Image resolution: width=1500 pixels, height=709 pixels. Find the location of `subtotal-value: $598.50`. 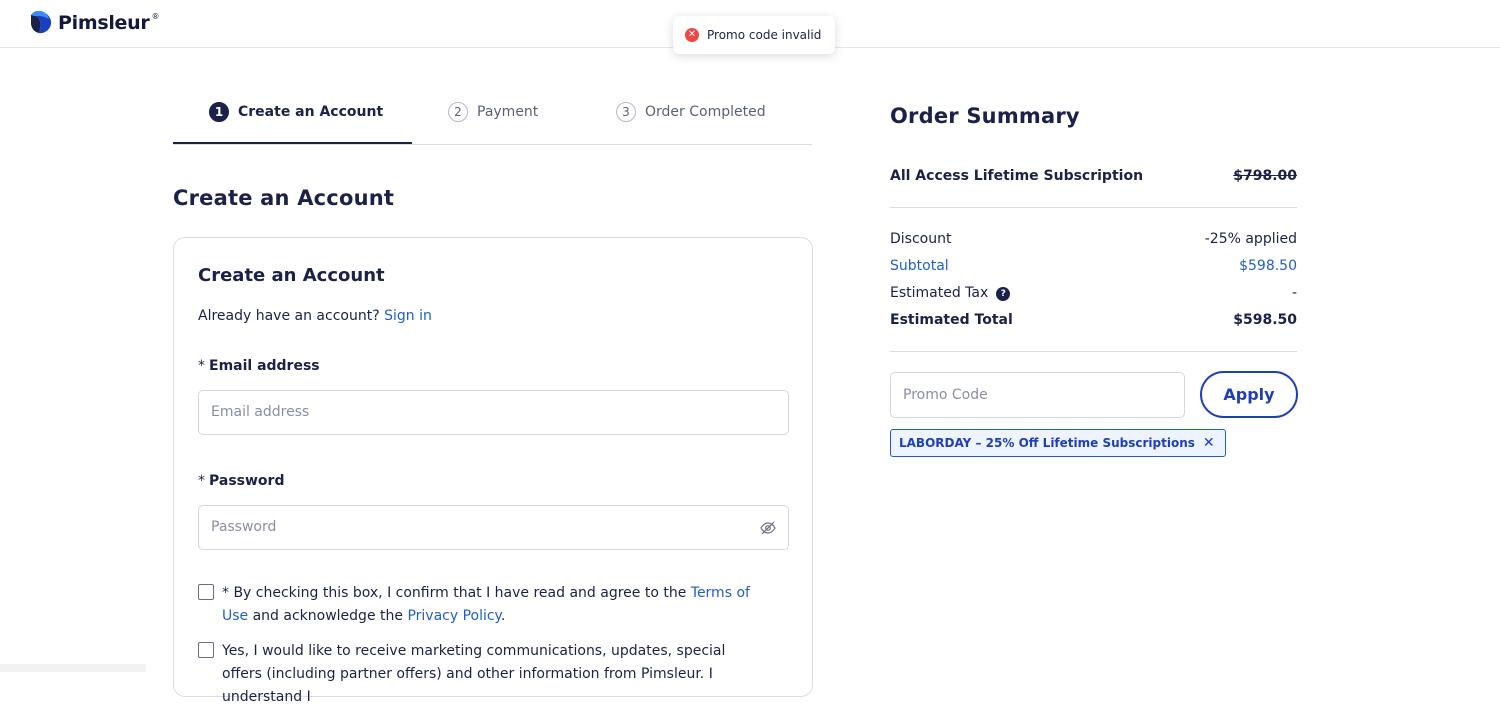

subtotal-value: $598.50 is located at coordinates (1268, 266).